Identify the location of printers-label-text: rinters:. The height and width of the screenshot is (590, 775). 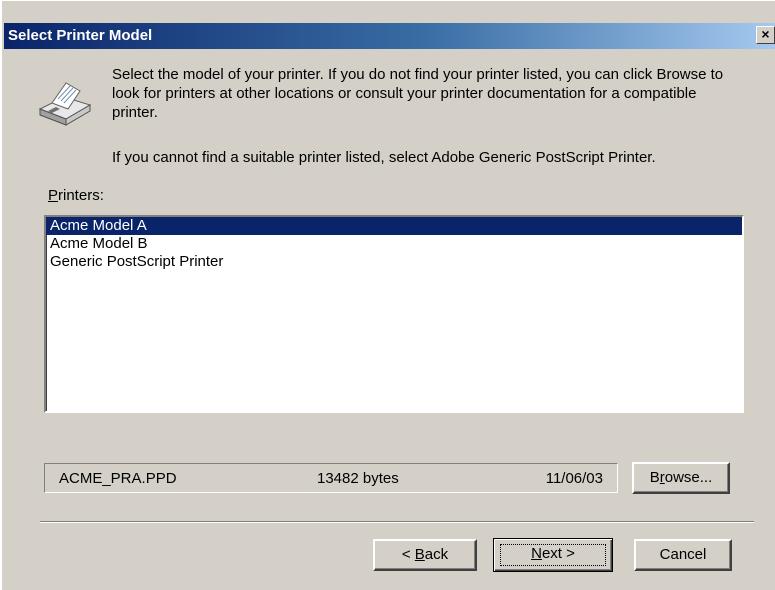
(81, 195).